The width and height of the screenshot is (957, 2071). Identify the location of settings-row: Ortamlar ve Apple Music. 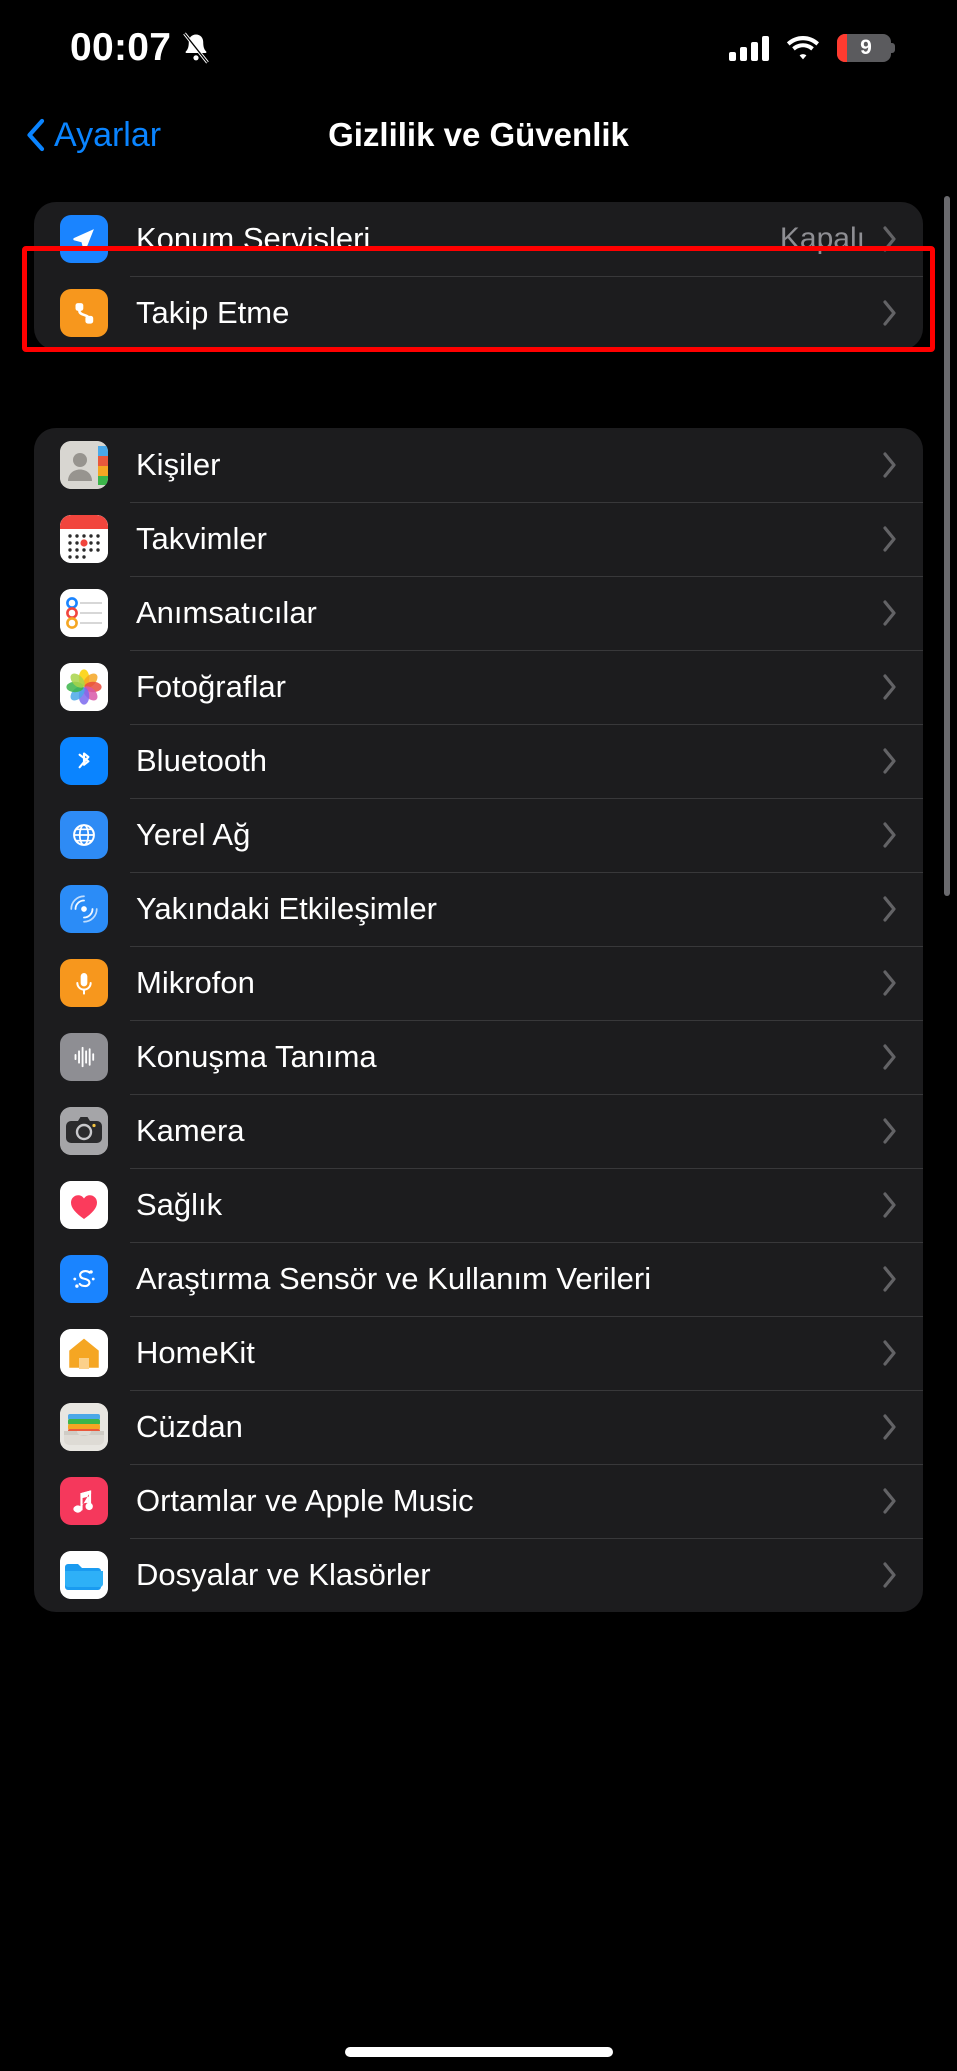
(478, 1501).